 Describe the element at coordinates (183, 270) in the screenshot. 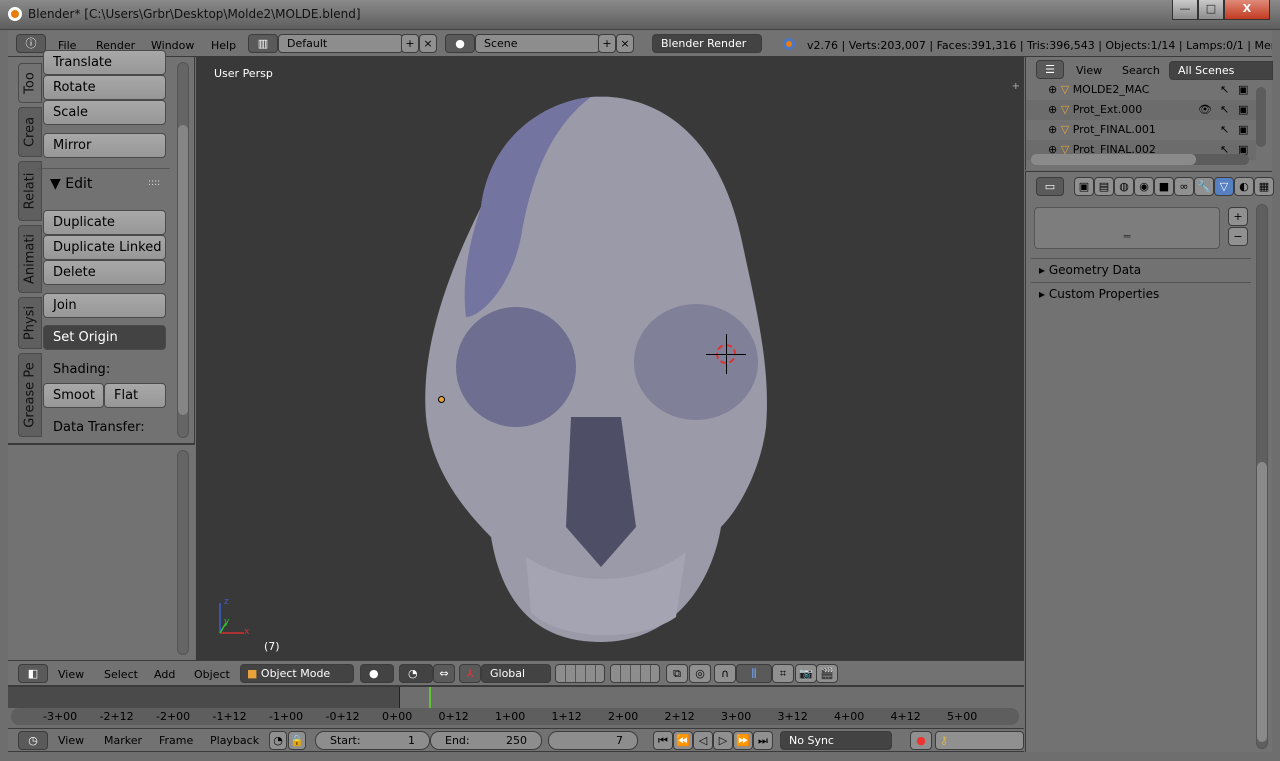

I see `toolshelf-scrollbar-thumb` at that location.